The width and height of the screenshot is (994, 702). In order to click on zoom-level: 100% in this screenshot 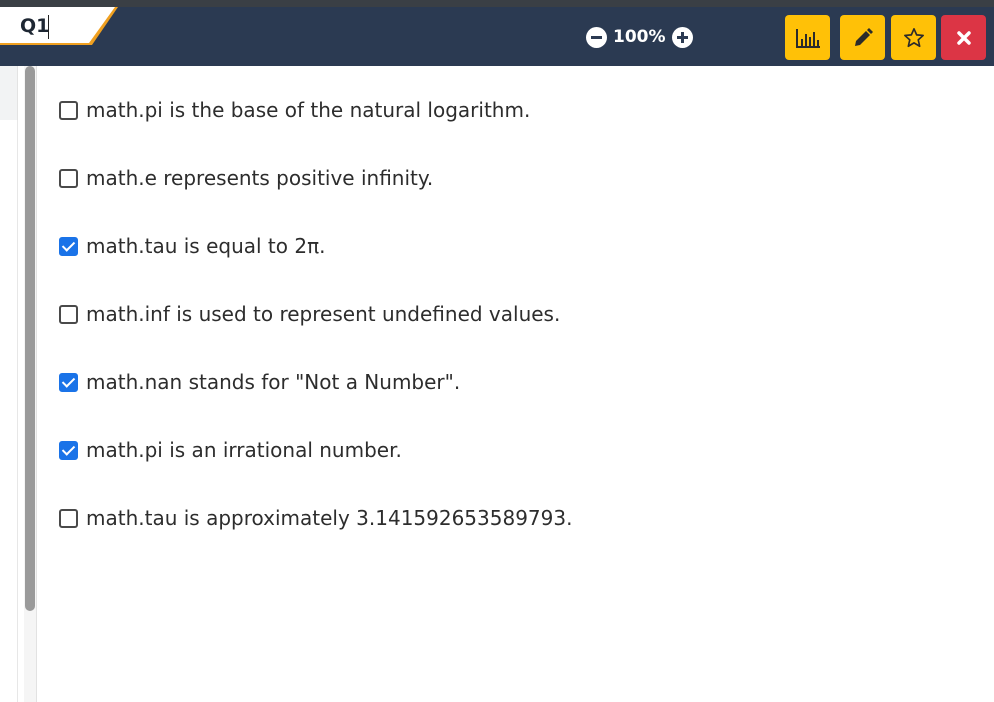, I will do `click(639, 37)`.